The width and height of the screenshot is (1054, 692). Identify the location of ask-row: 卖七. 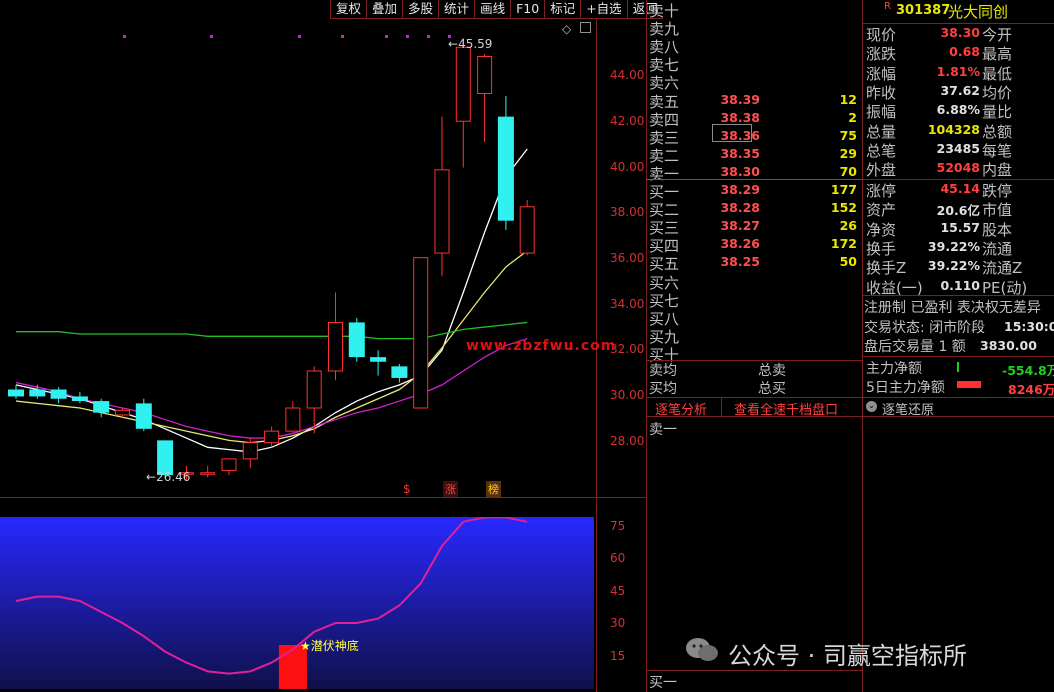
(753, 64).